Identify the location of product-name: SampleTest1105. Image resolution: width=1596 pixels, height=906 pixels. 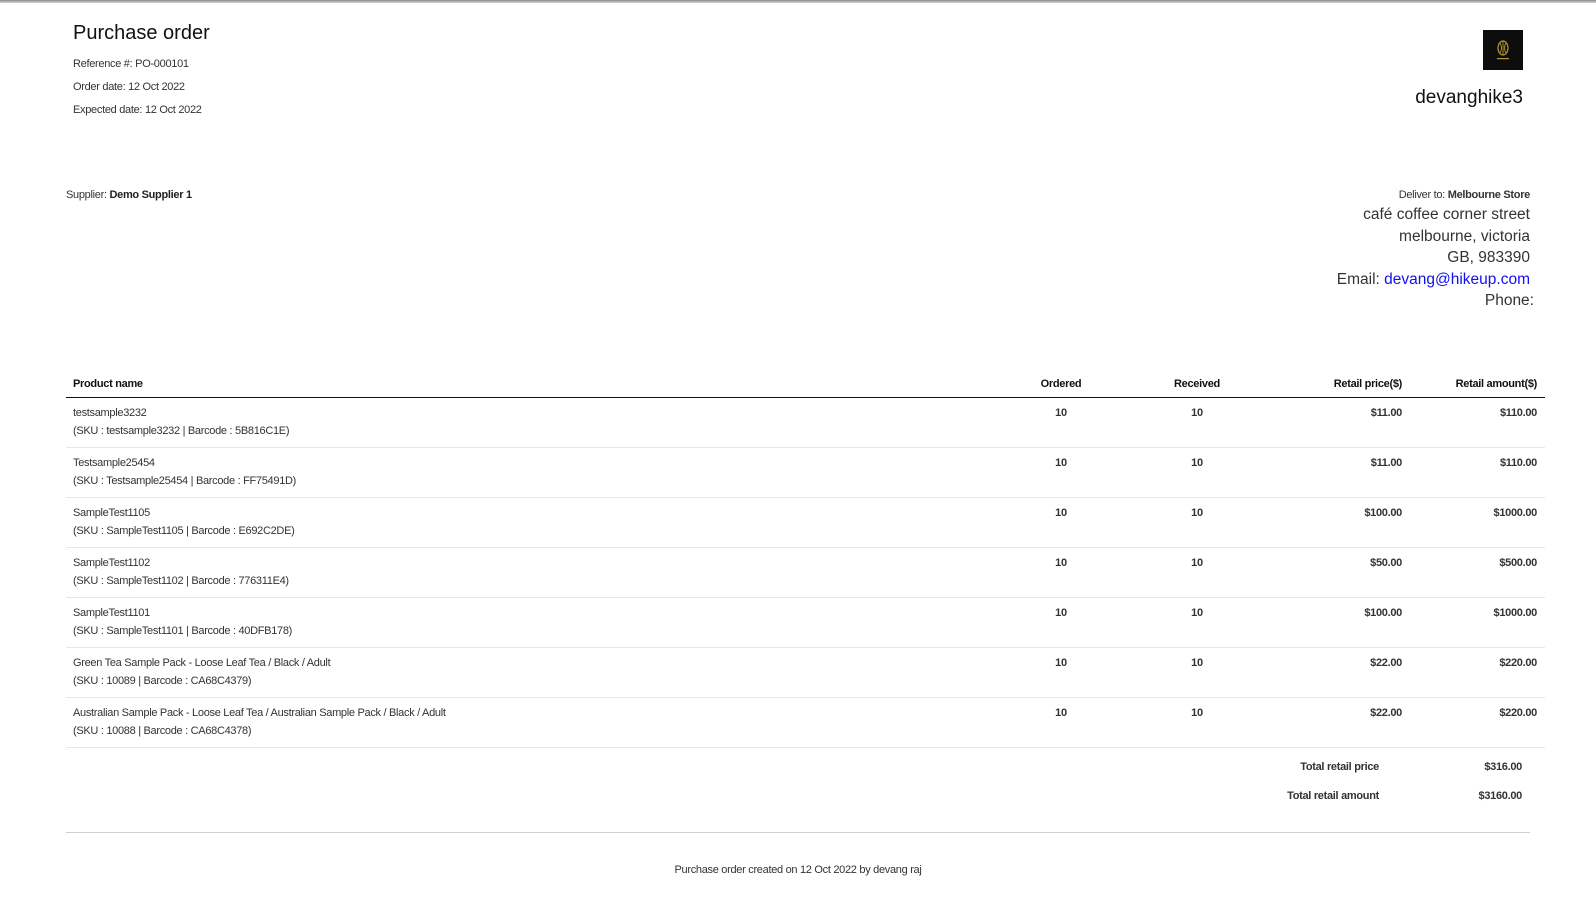
(111, 513).